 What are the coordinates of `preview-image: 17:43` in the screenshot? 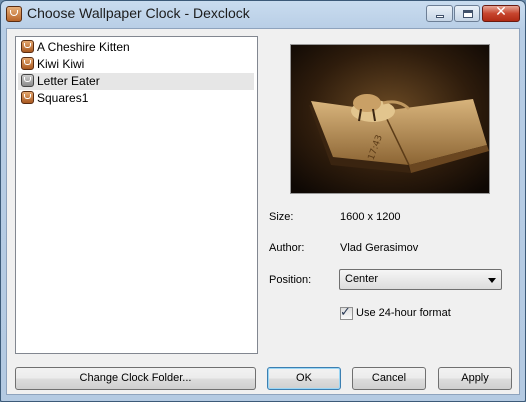 It's located at (390, 119).